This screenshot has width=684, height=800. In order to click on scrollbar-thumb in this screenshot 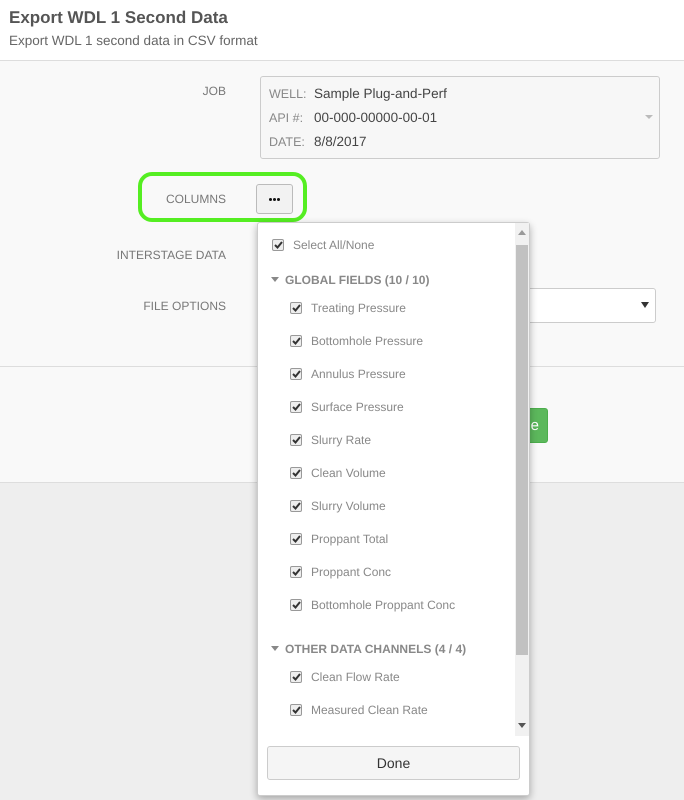, I will do `click(522, 450)`.